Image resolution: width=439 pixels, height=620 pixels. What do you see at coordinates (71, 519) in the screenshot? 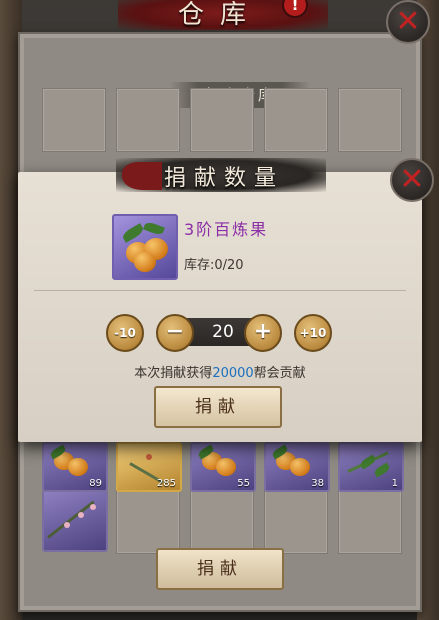
I see `blossom-branch-icon` at bounding box center [71, 519].